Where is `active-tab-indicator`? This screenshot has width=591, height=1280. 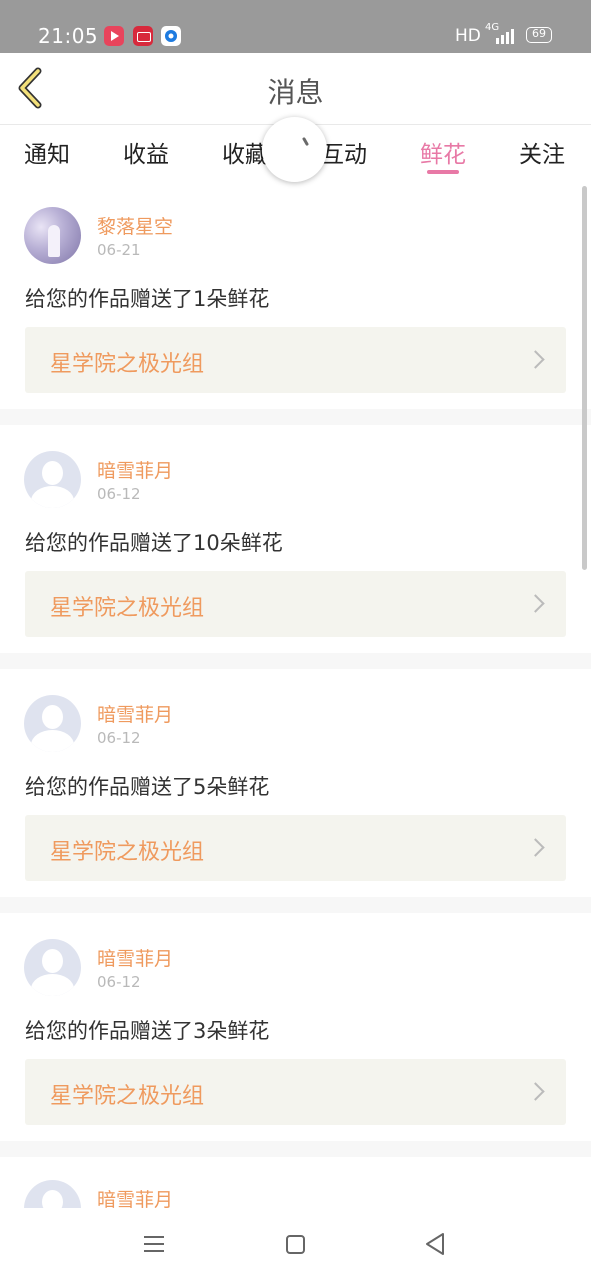
active-tab-indicator is located at coordinates (443, 172).